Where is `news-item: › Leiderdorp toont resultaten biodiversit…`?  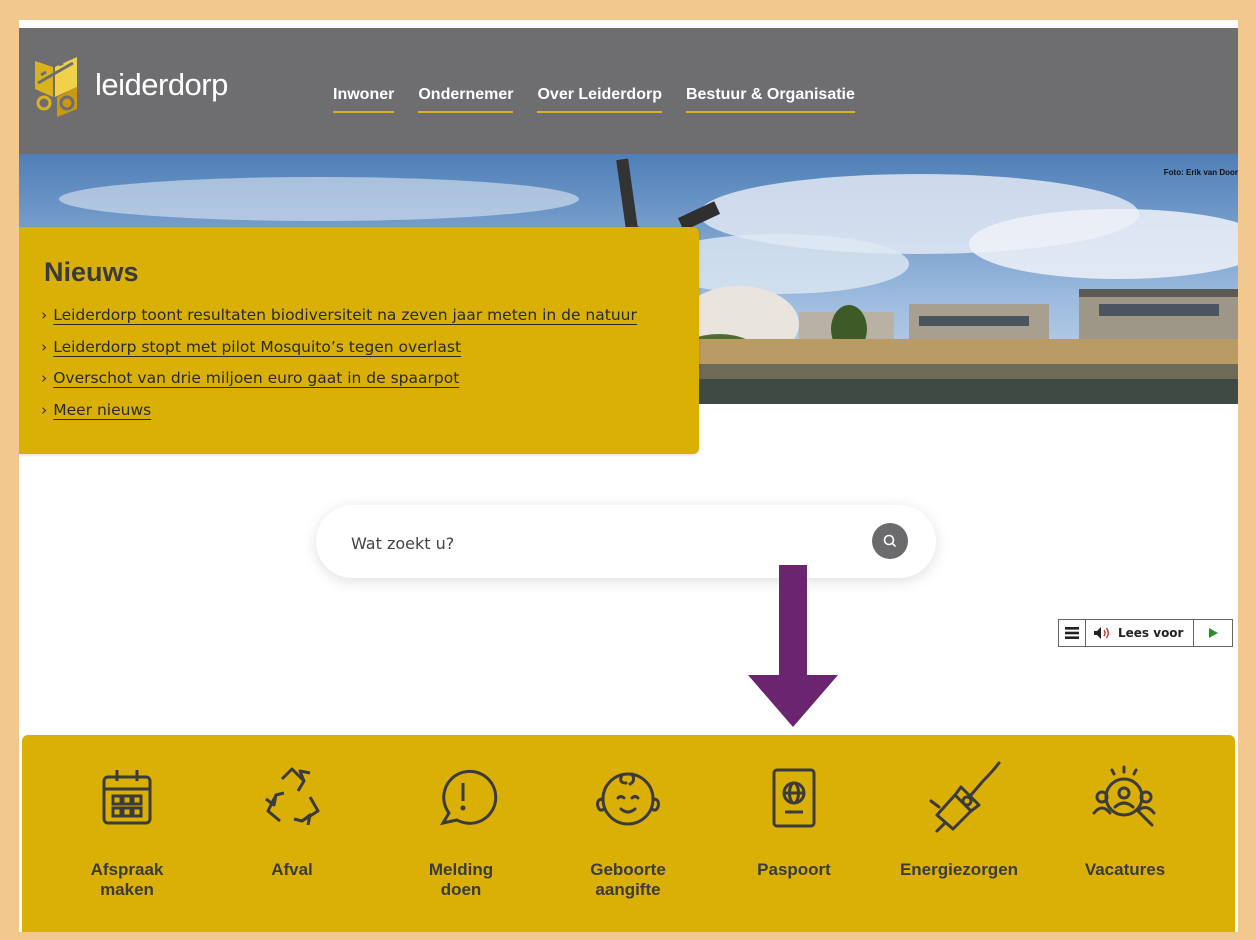 news-item: › Leiderdorp toont resultaten biodiversit… is located at coordinates (339, 322).